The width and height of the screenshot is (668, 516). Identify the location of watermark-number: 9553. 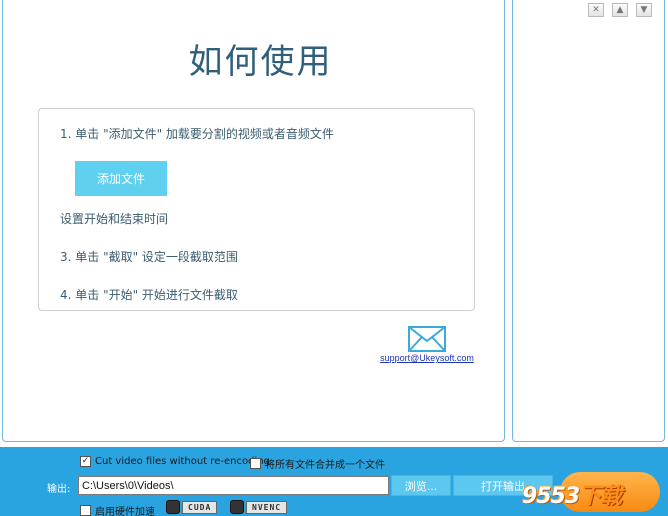
(551, 496).